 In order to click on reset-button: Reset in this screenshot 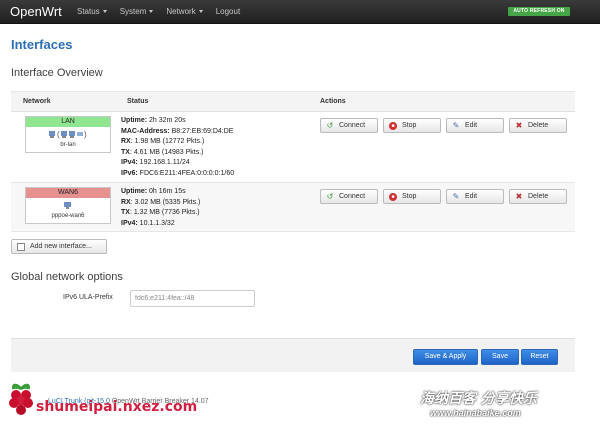, I will do `click(539, 357)`.